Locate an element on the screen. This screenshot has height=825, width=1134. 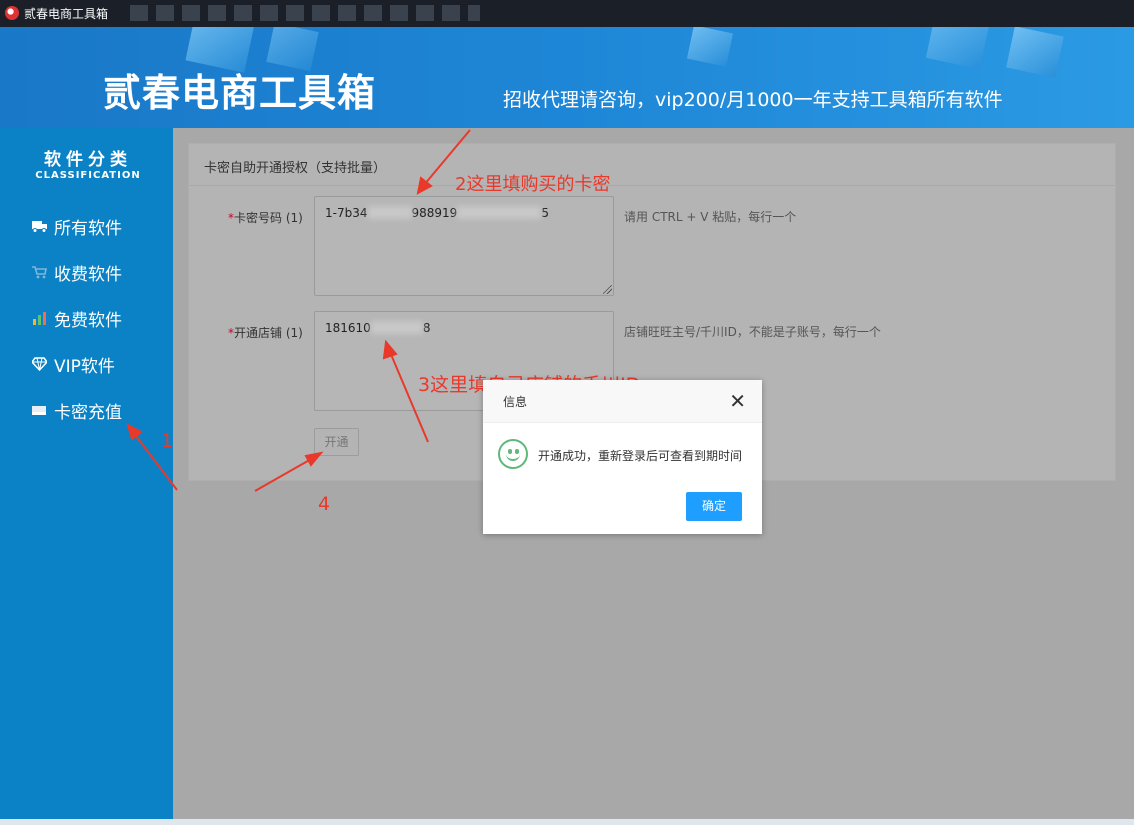
arrow-3-head is located at coordinates (390, 349).